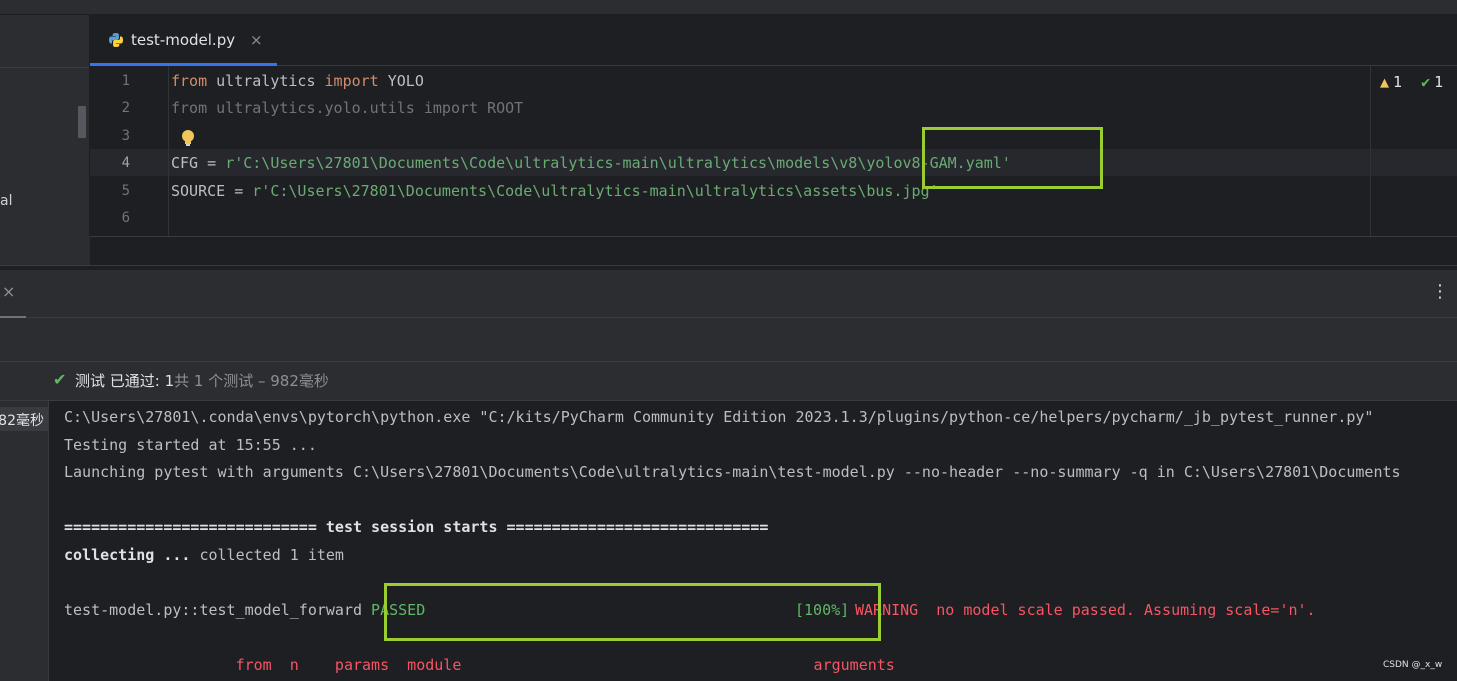 Image resolution: width=1457 pixels, height=681 pixels. I want to click on console-line: from n params module arguments, so click(479, 665).